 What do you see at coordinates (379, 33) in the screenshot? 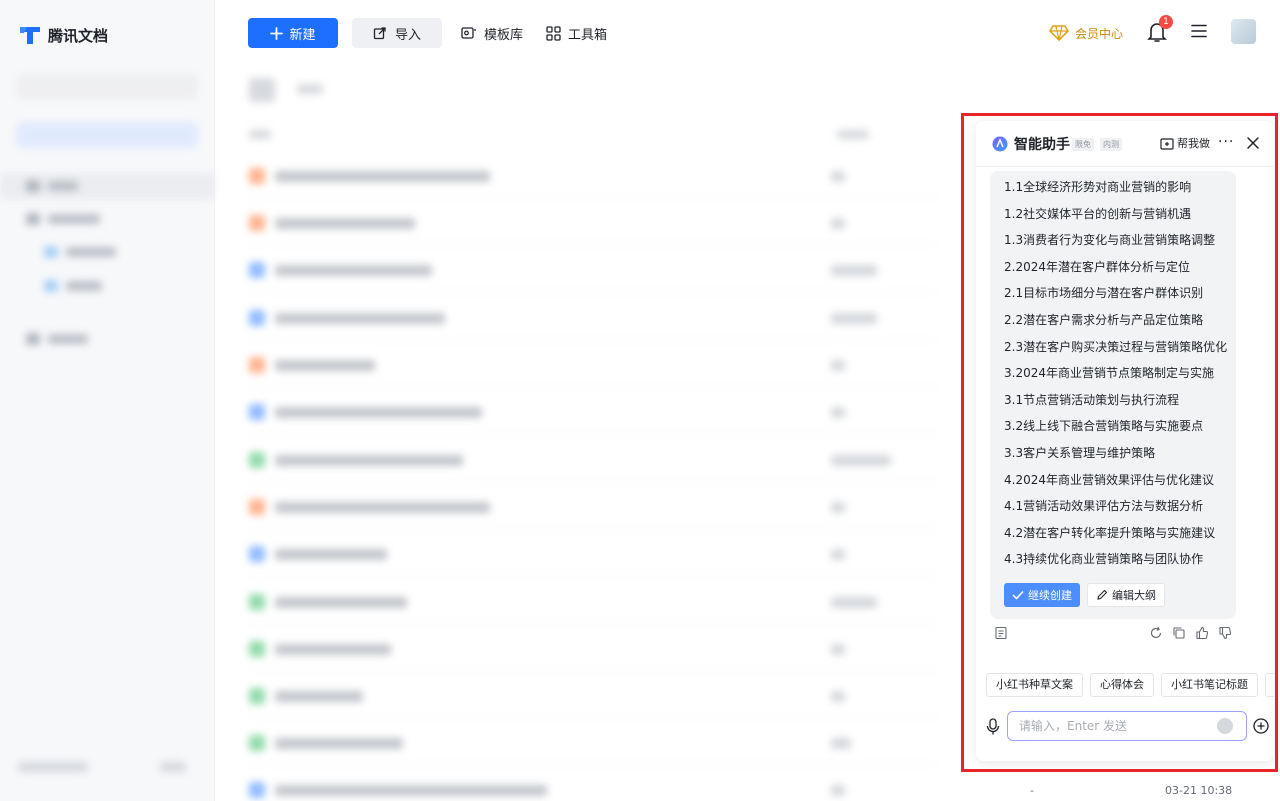
I see `import-icon` at bounding box center [379, 33].